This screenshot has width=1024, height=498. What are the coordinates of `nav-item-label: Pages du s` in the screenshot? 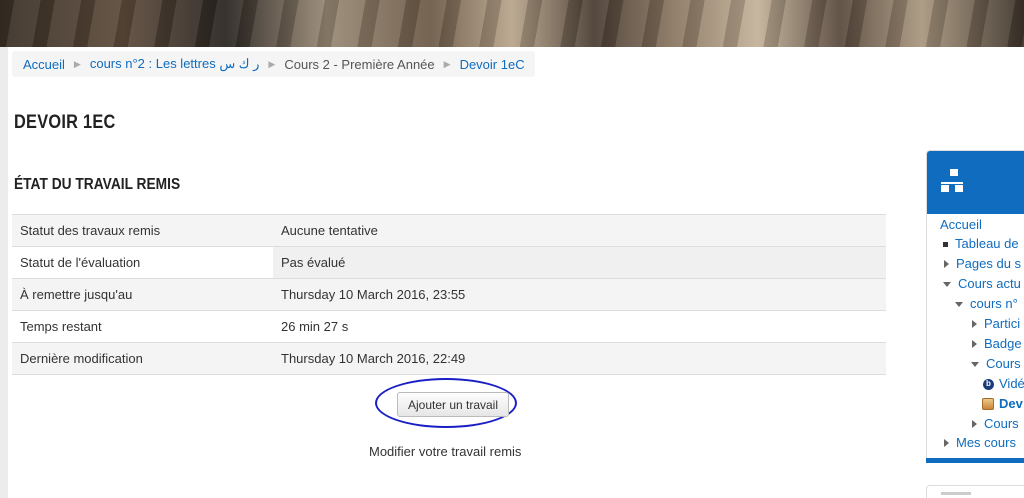 It's located at (988, 264).